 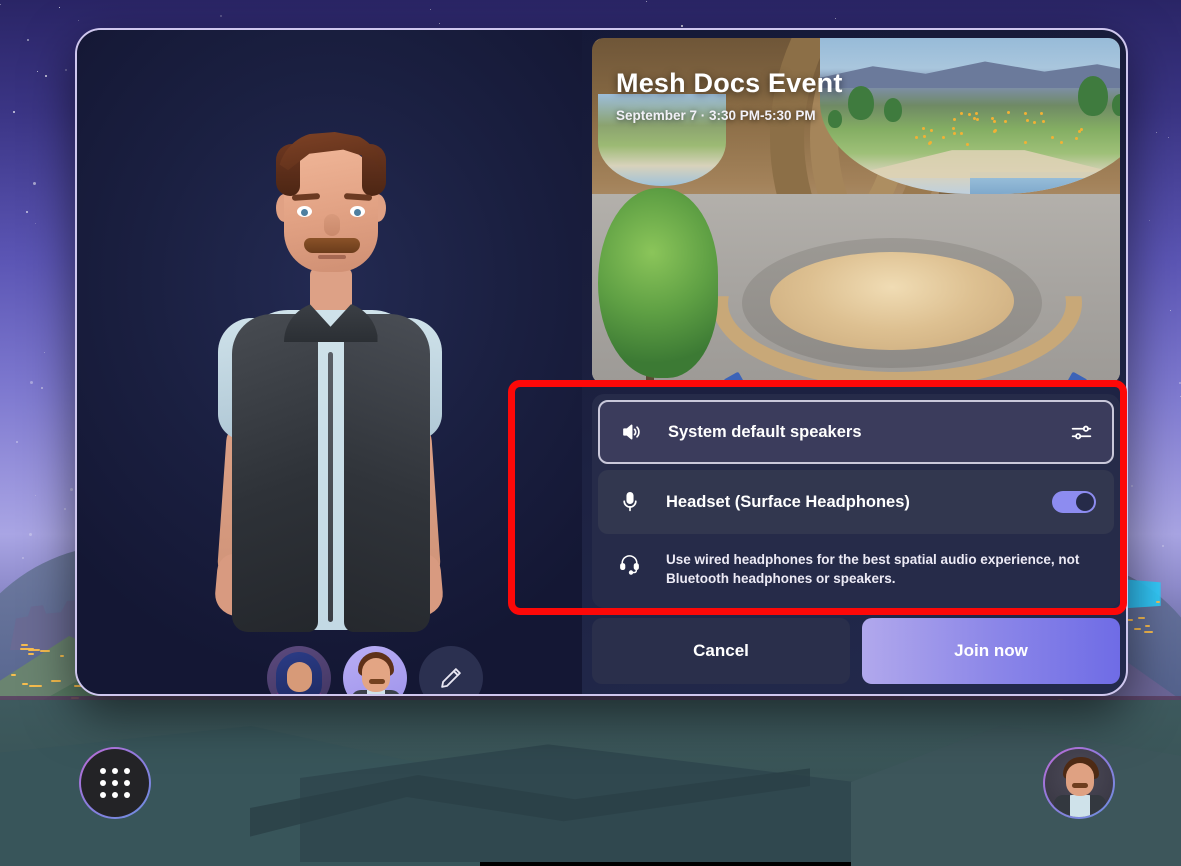 What do you see at coordinates (991, 651) in the screenshot?
I see `join-now-button: Join now` at bounding box center [991, 651].